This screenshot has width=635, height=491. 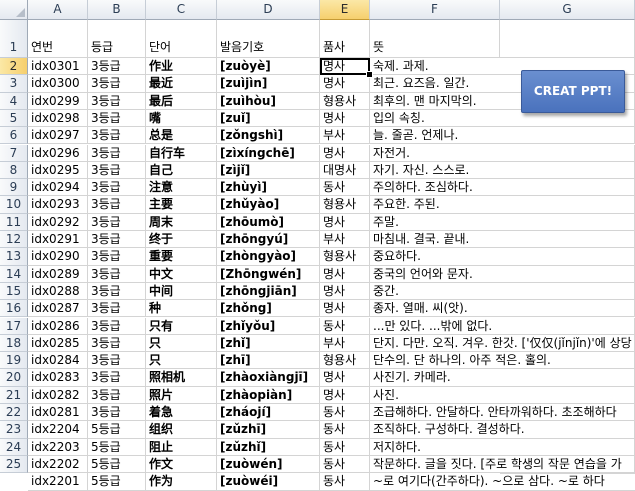 What do you see at coordinates (181, 136) in the screenshot?
I see `table-cell-c6: 总是` at bounding box center [181, 136].